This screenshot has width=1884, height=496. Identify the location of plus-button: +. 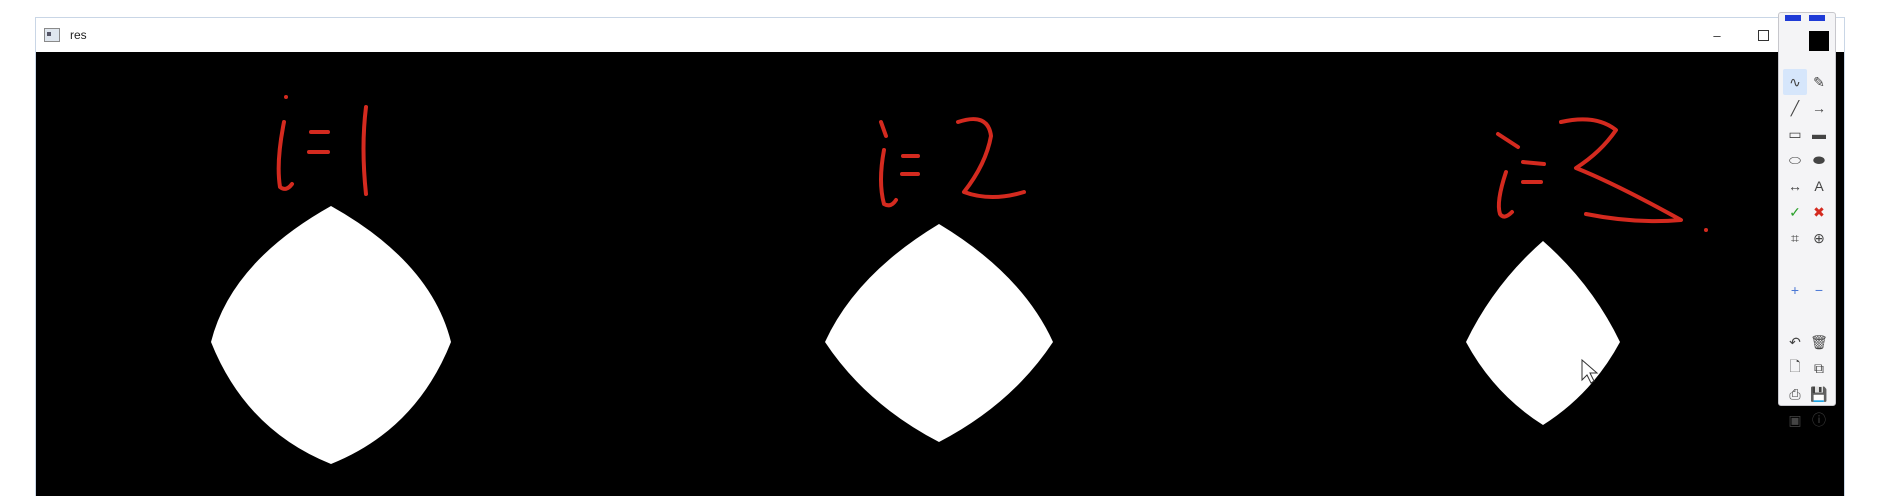
(1795, 290).